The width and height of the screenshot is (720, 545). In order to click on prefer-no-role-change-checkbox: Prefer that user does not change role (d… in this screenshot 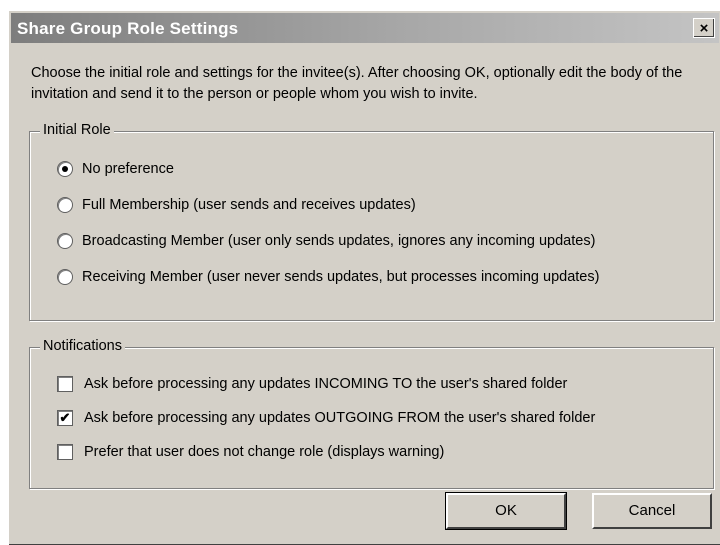, I will do `click(250, 452)`.